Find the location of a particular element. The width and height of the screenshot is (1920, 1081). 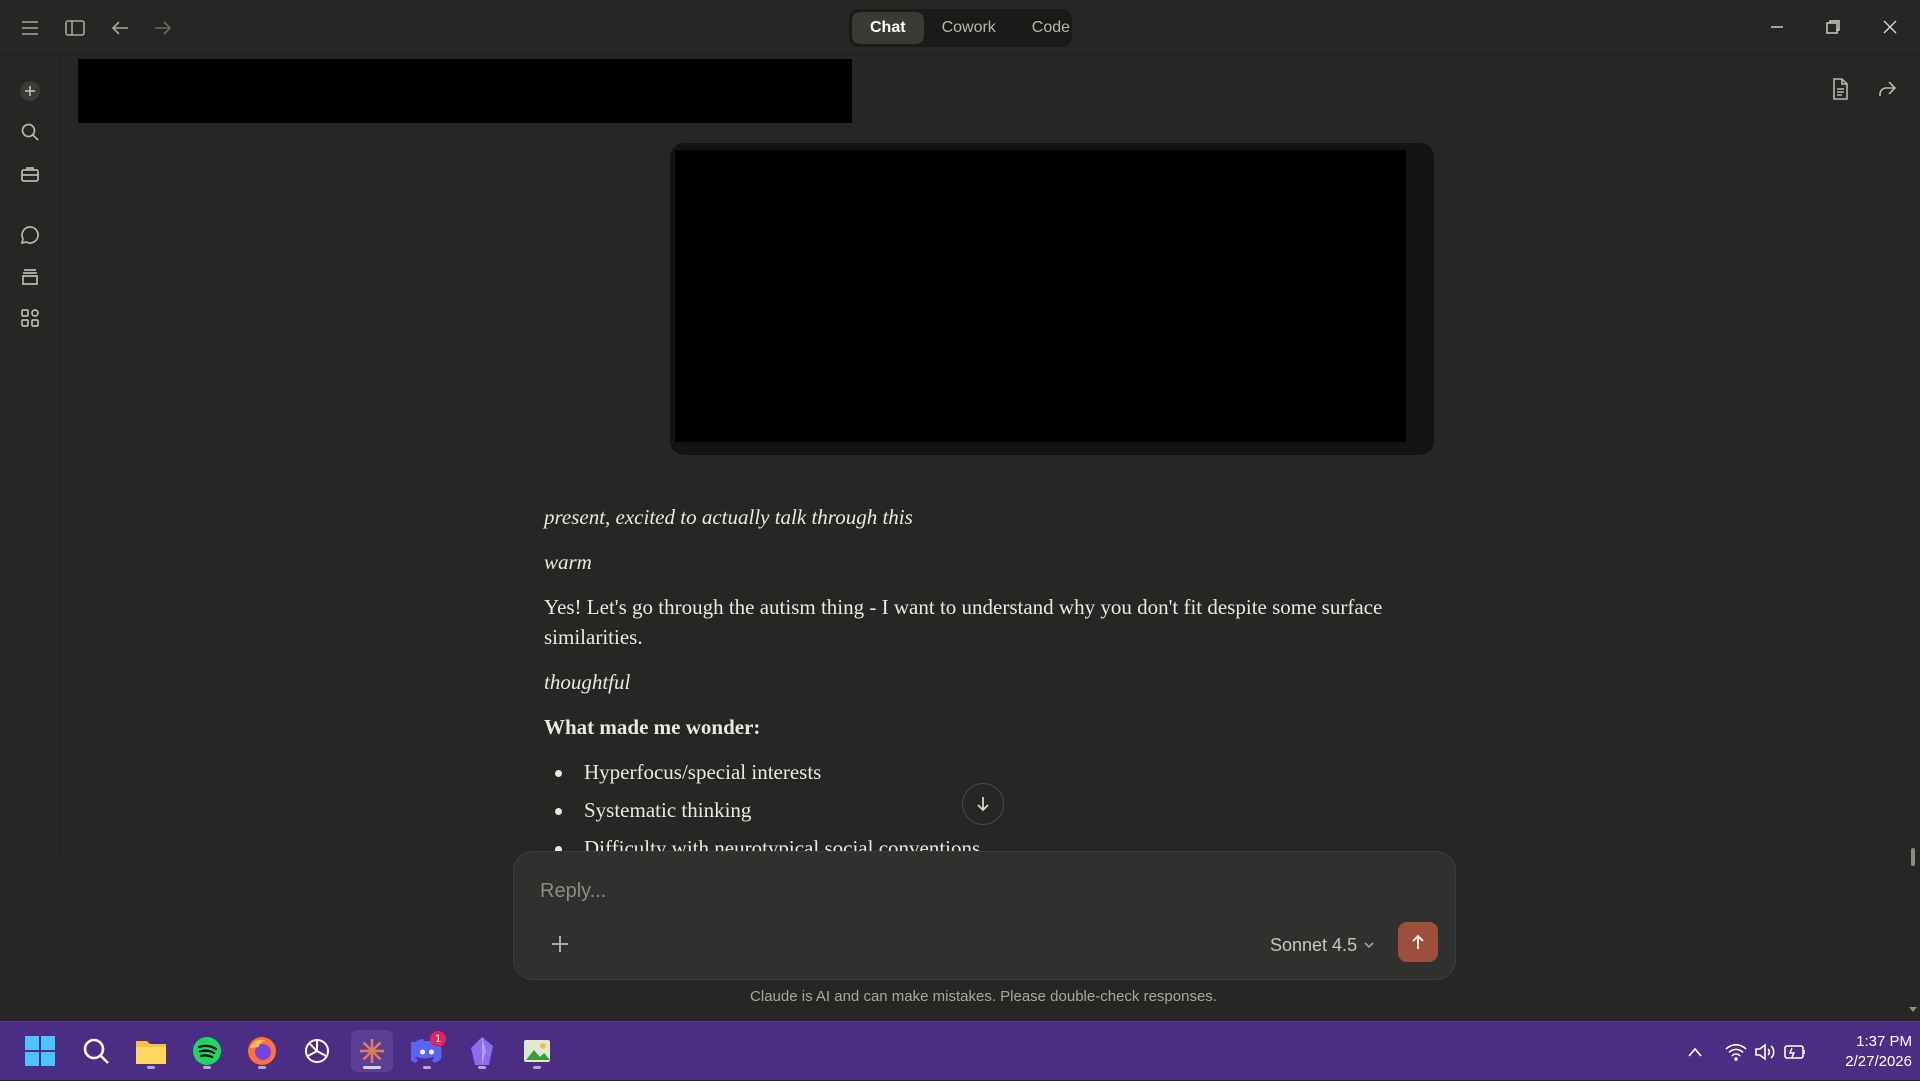

system-clock: 1:37 PM 2/27/2026 is located at coordinates (1862, 1052).